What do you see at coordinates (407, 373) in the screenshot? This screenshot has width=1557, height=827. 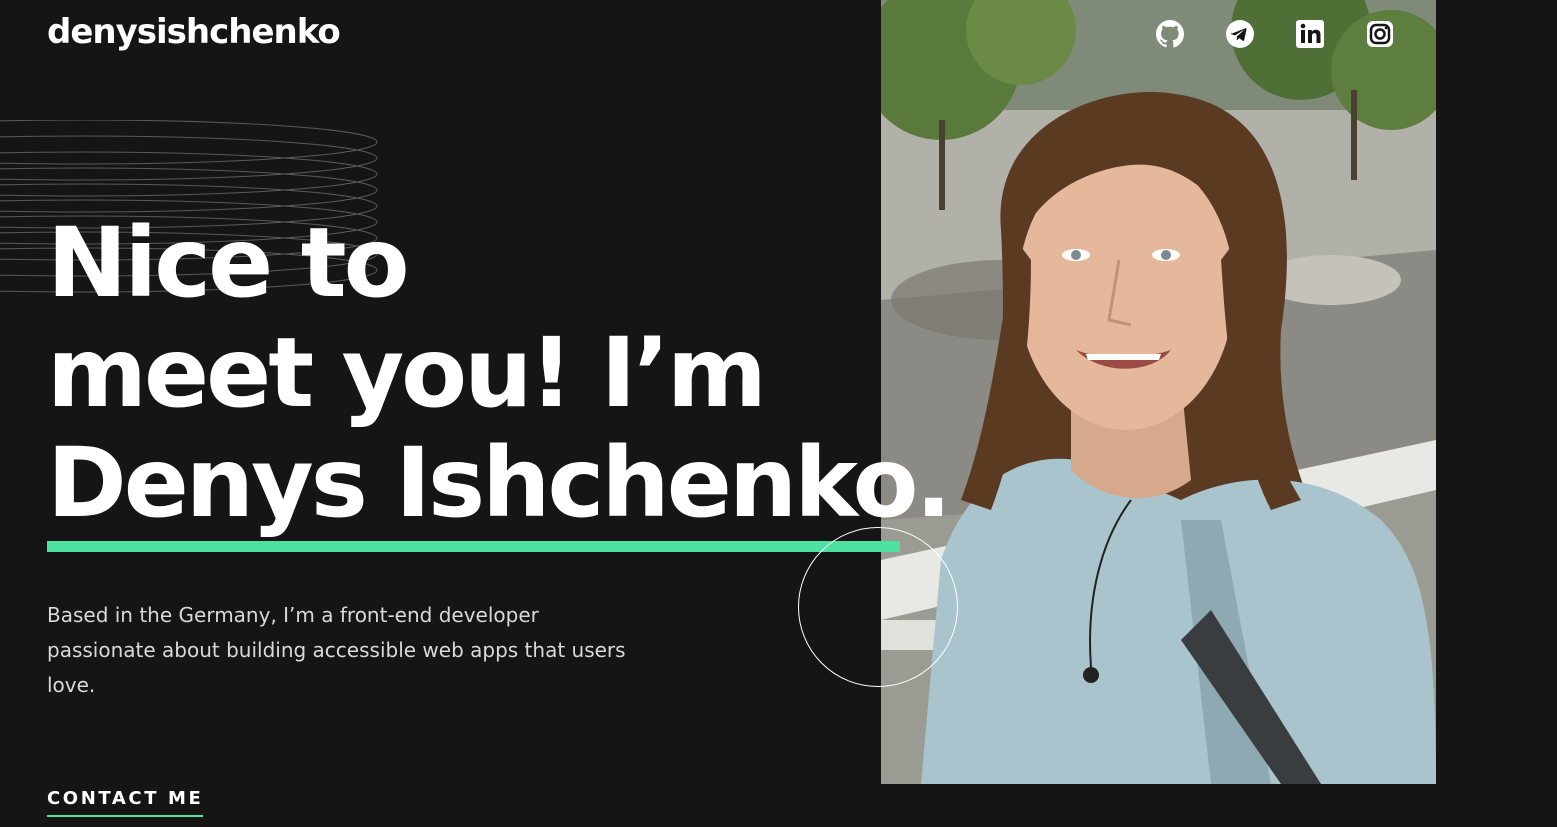 I see `headline-line-2: meet you! I’m` at bounding box center [407, 373].